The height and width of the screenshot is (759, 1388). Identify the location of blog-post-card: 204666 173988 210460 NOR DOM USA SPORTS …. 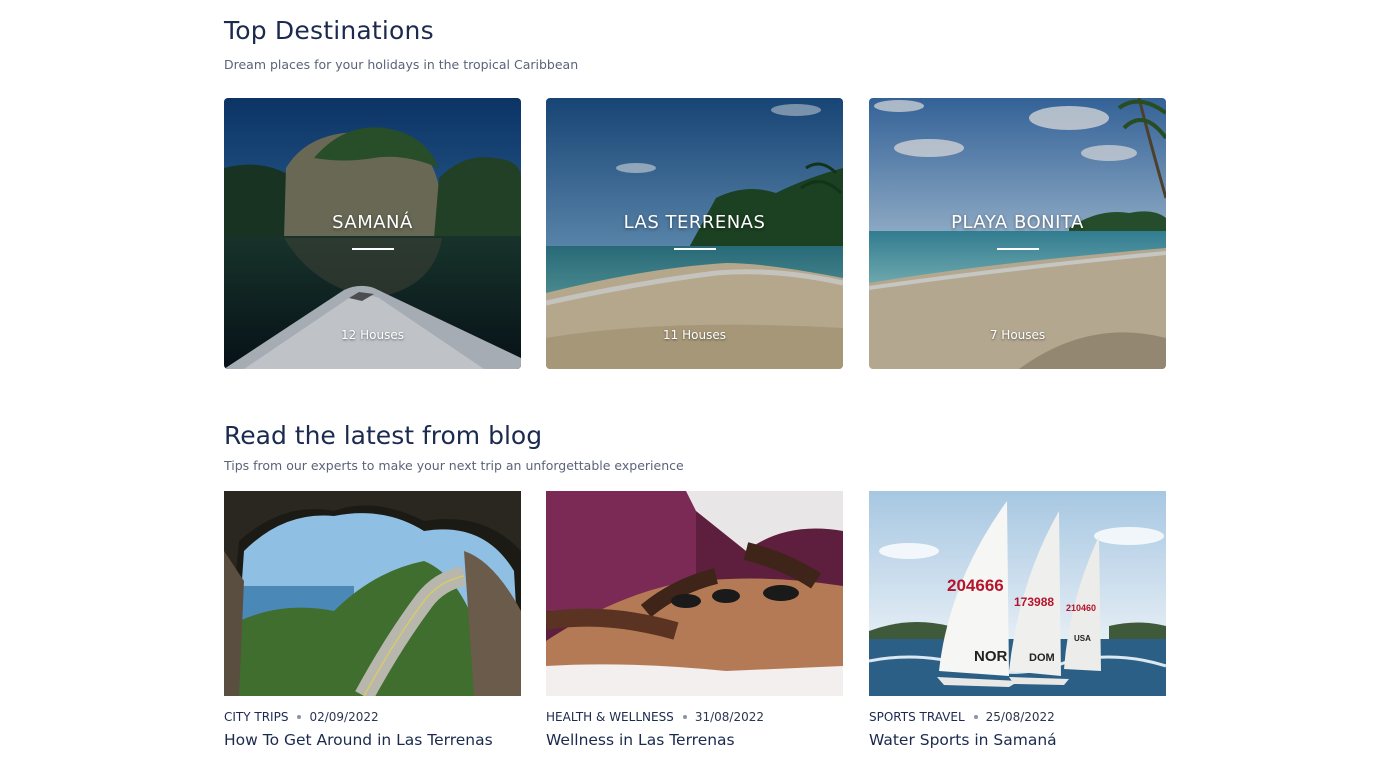
(1017, 620).